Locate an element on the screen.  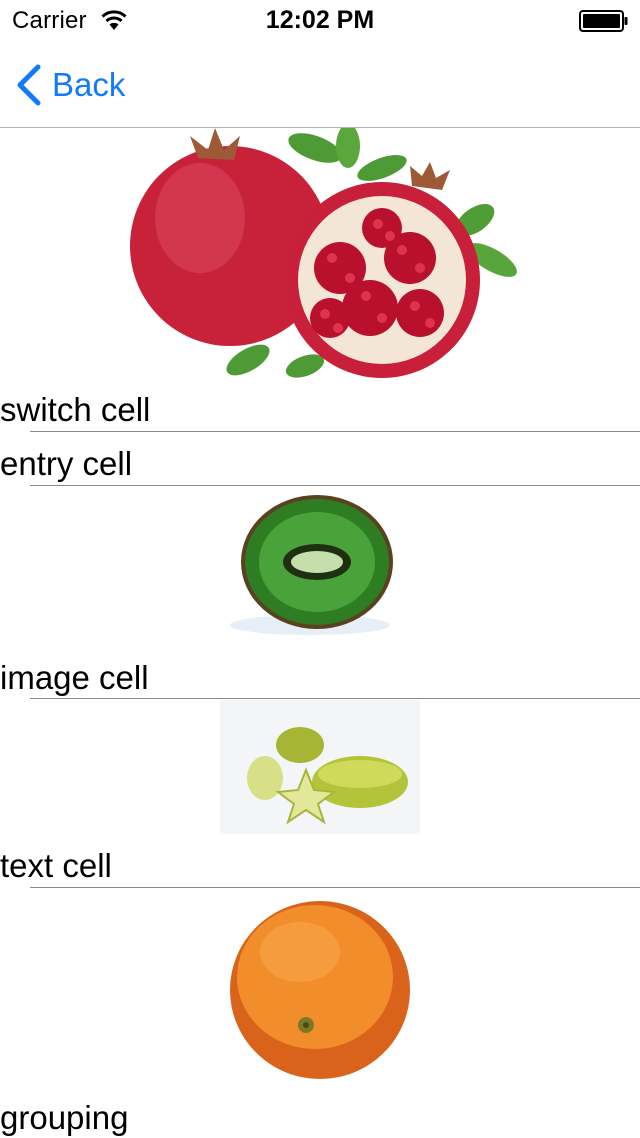
list-item-label: text cell is located at coordinates (56, 866).